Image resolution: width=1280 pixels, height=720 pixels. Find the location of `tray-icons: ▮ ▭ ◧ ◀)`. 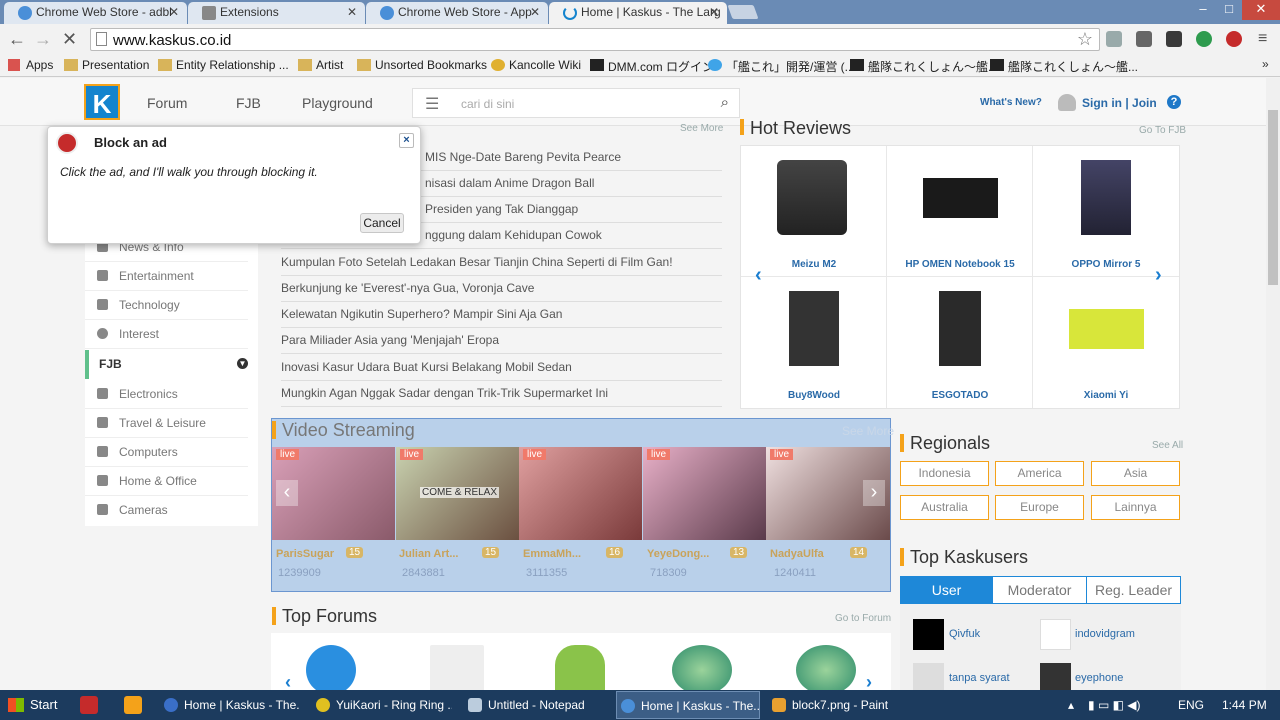

tray-icons: ▮ ▭ ◧ ◀) is located at coordinates (1114, 705).